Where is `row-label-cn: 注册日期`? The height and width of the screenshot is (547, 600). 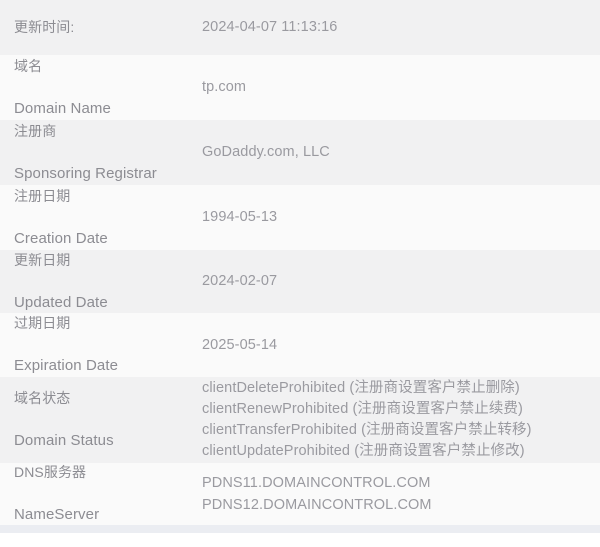
row-label-cn: 注册日期 is located at coordinates (42, 195).